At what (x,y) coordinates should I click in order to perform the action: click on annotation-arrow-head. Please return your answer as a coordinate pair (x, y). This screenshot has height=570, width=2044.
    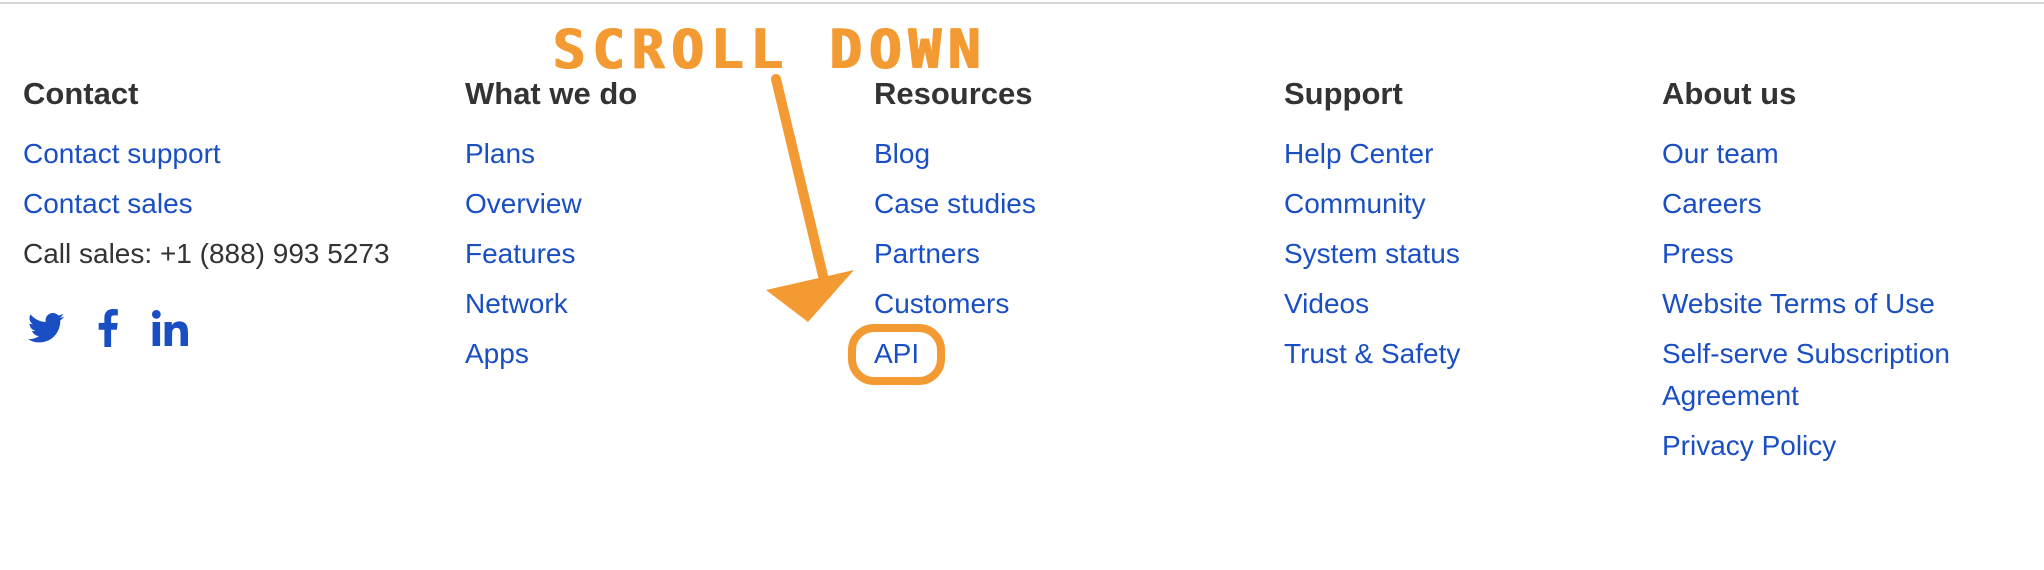
    Looking at the image, I should click on (810, 296).